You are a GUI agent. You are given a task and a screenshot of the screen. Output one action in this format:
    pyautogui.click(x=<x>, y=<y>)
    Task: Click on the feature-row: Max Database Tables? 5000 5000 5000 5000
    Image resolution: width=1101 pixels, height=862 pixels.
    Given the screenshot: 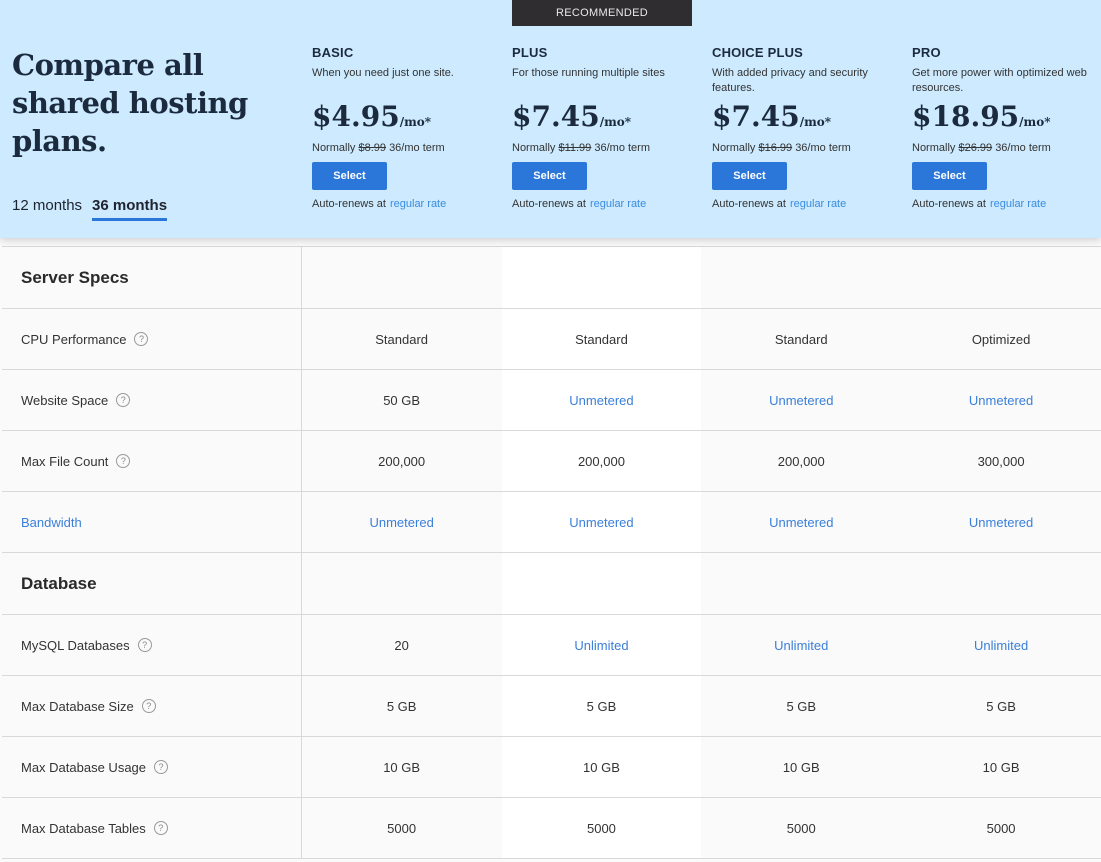 What is the action you would take?
    pyautogui.click(x=551, y=828)
    